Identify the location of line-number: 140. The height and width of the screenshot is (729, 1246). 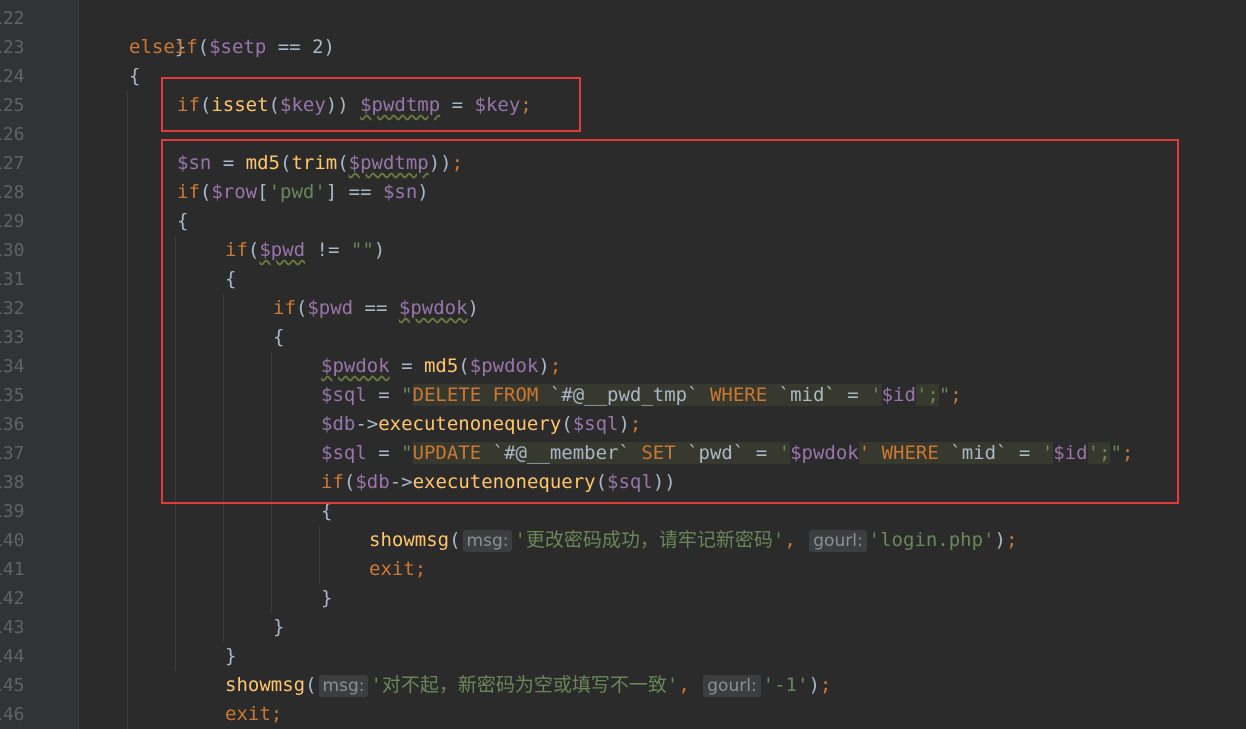
(12, 540).